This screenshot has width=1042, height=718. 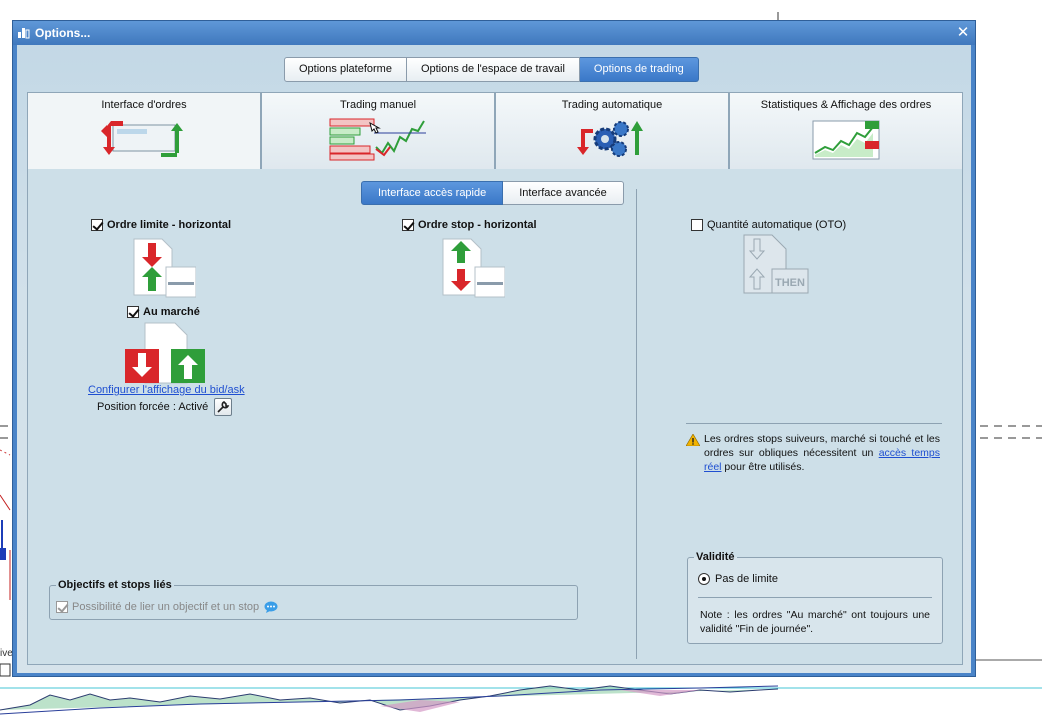 I want to click on tab-trading-automatique: Trading automatique, so click(x=612, y=131).